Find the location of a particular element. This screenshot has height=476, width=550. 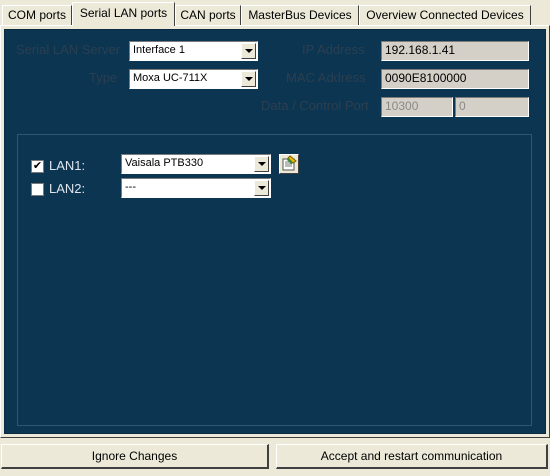

tab-masterbus-devices: MasterBus Devices is located at coordinates (300, 15).